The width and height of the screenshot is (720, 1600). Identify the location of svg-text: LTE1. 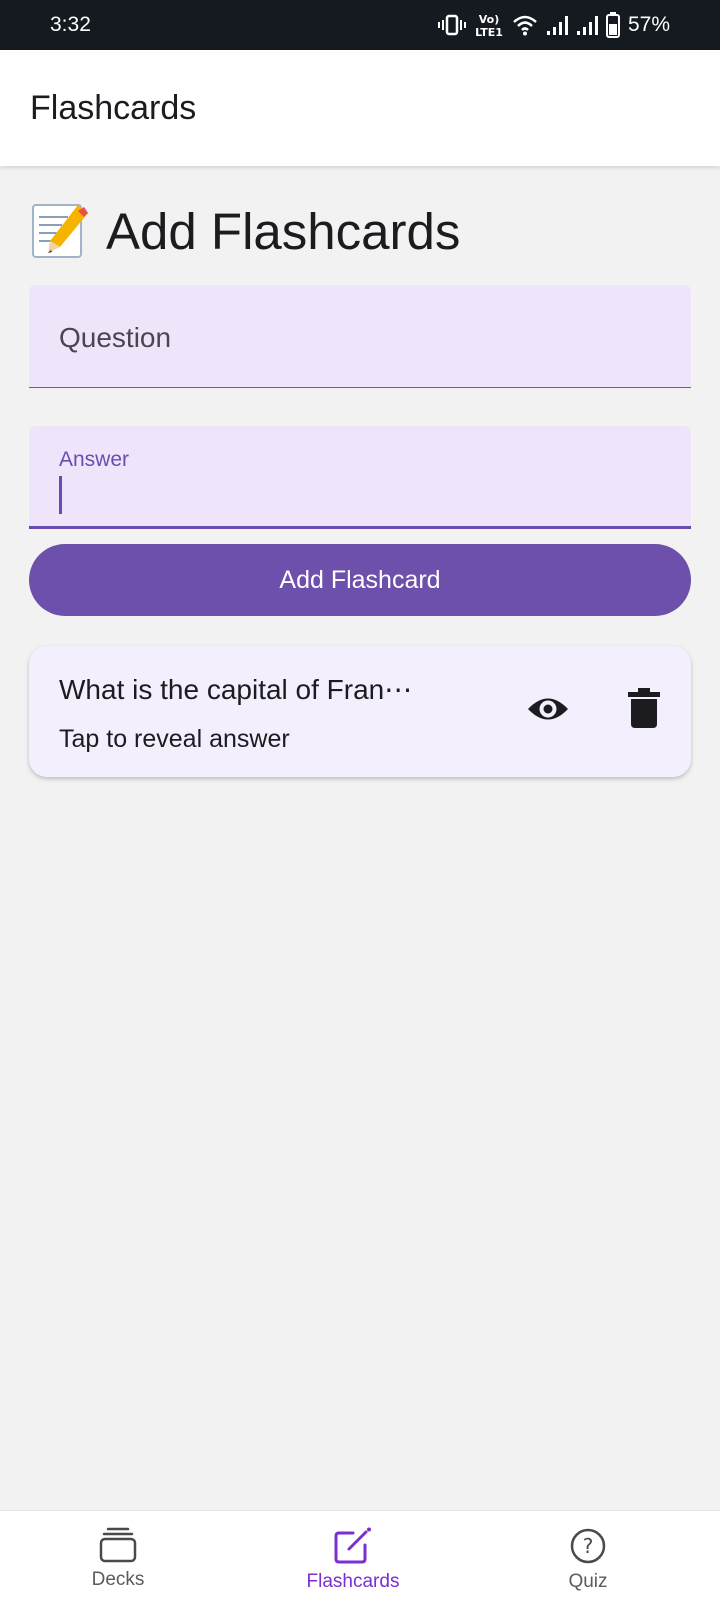
(489, 32).